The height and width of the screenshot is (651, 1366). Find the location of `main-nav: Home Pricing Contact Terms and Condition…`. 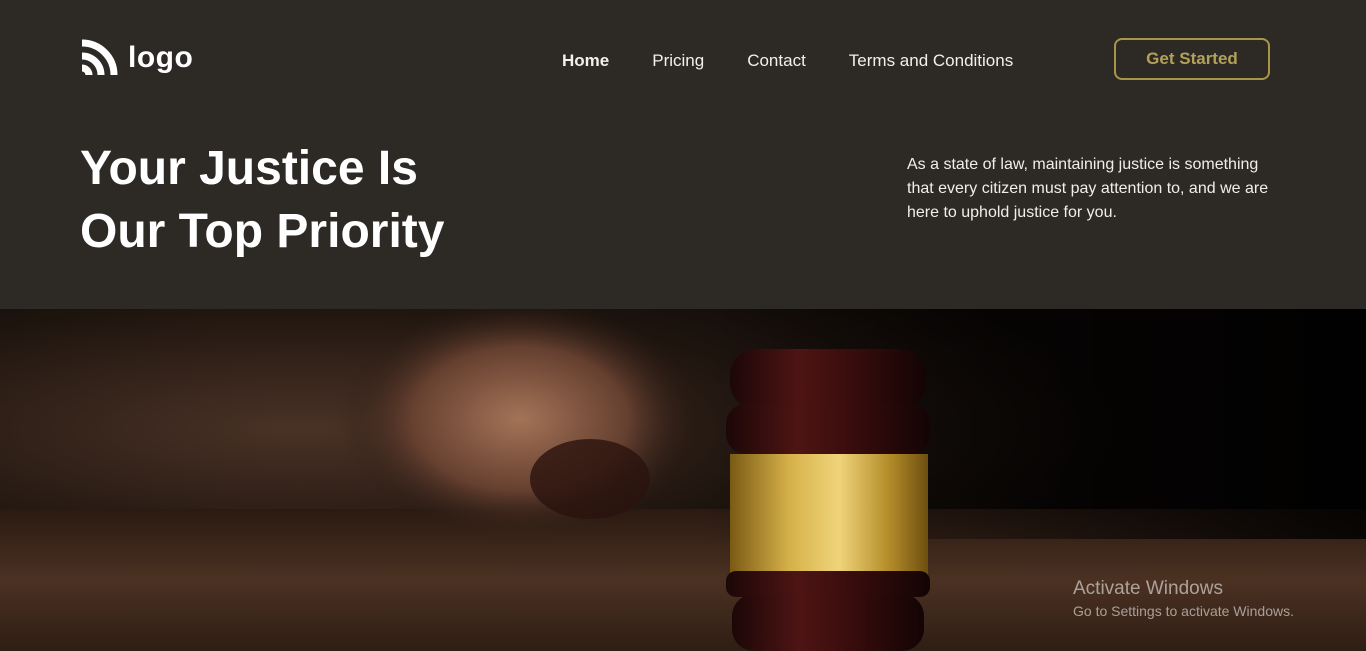

main-nav: Home Pricing Contact Terms and Condition… is located at coordinates (809, 61).